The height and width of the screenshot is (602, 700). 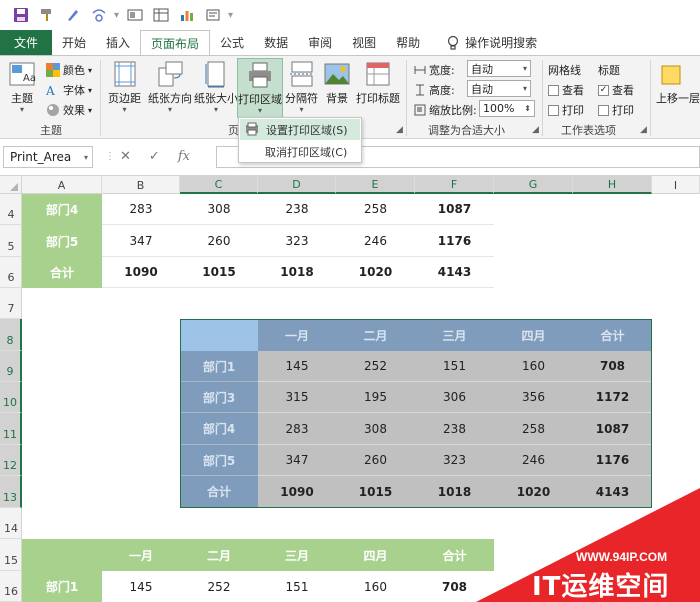 What do you see at coordinates (184, 156) in the screenshot?
I see `insert-function-icon: fx` at bounding box center [184, 156].